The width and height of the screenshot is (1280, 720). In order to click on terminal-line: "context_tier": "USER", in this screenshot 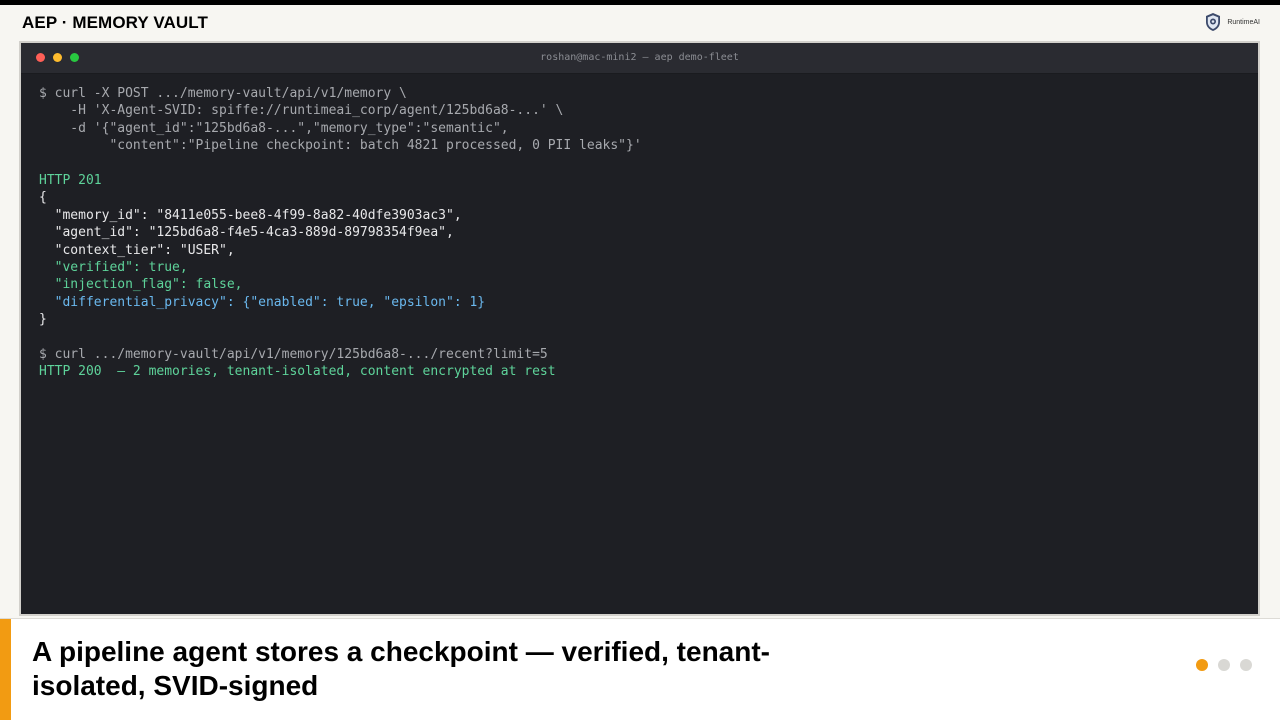, I will do `click(137, 250)`.